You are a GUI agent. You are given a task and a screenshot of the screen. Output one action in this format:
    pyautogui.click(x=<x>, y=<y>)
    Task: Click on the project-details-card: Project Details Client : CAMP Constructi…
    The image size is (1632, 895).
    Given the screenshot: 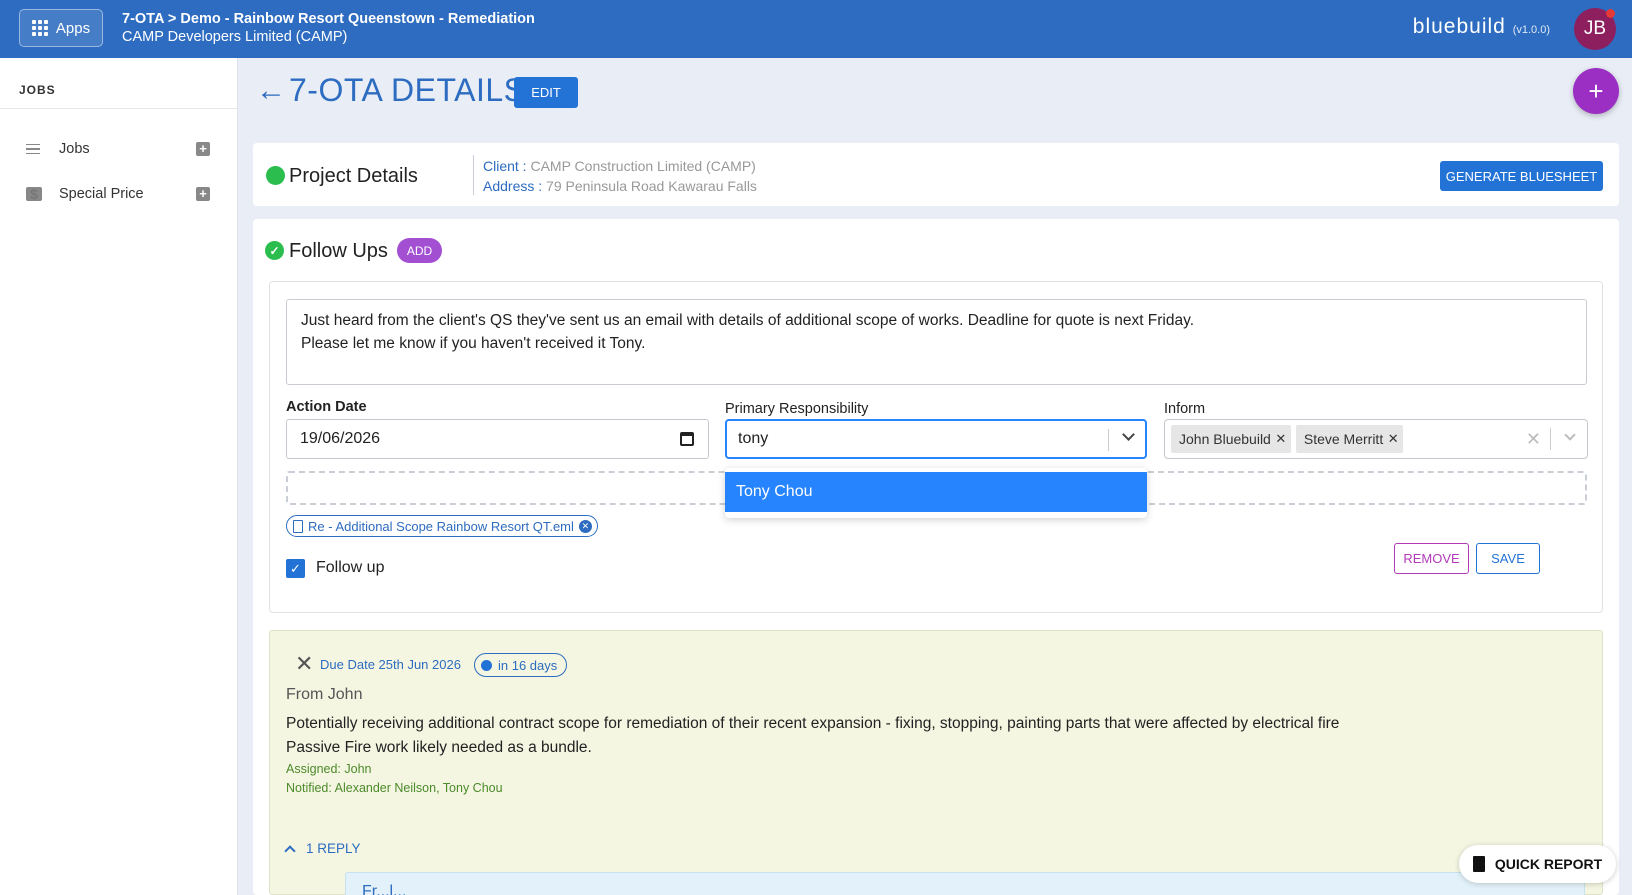 What is the action you would take?
    pyautogui.click(x=936, y=174)
    